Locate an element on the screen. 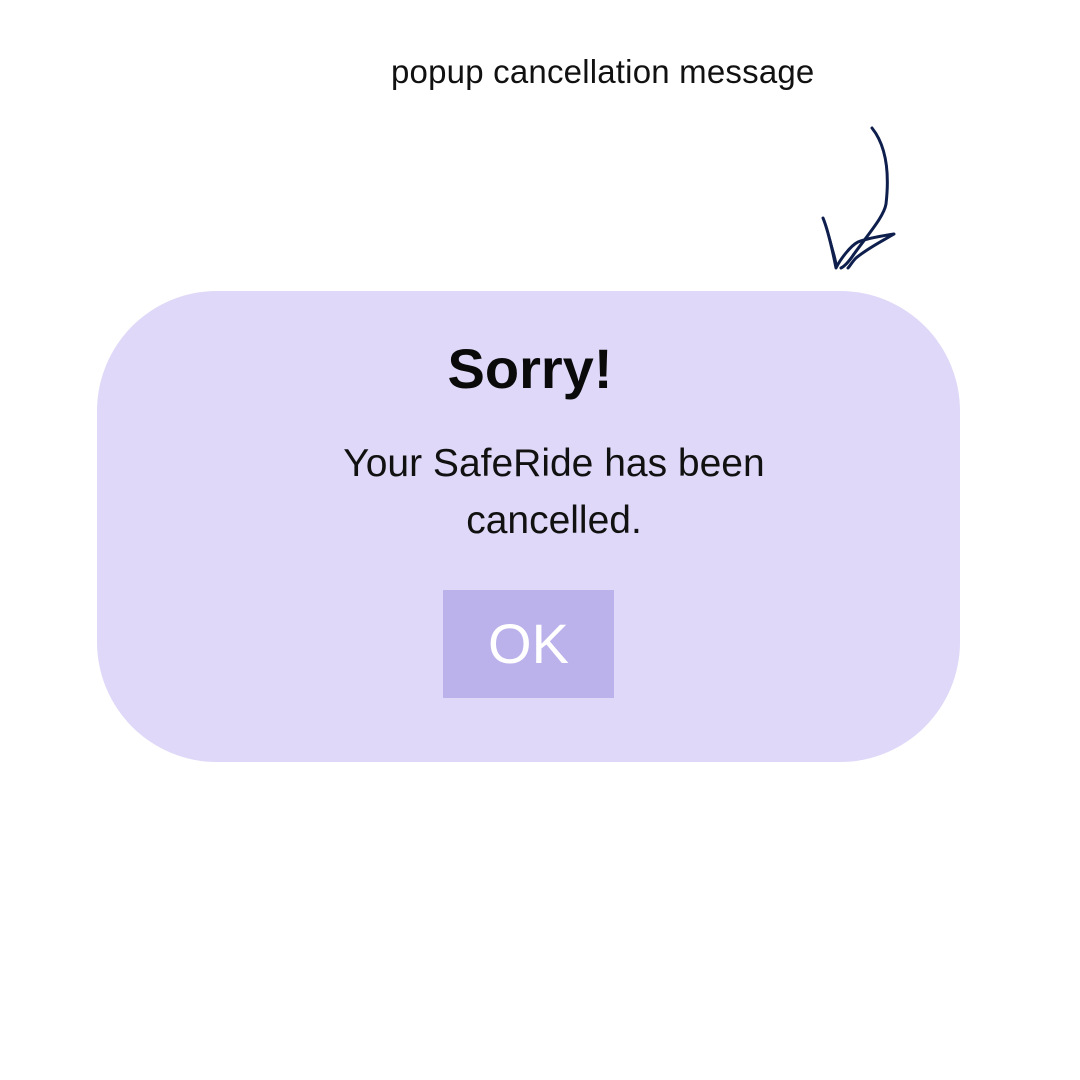 This screenshot has height=1080, width=1080. dialog-message: Your SafeRide has been cancelled. is located at coordinates (554, 492).